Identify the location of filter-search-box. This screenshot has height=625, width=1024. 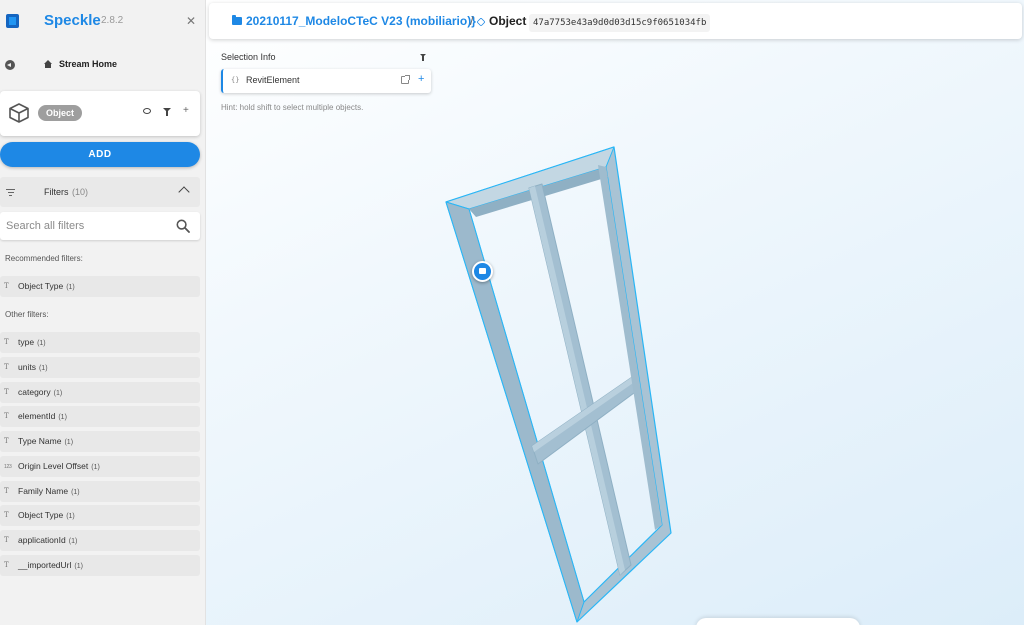
(100, 226).